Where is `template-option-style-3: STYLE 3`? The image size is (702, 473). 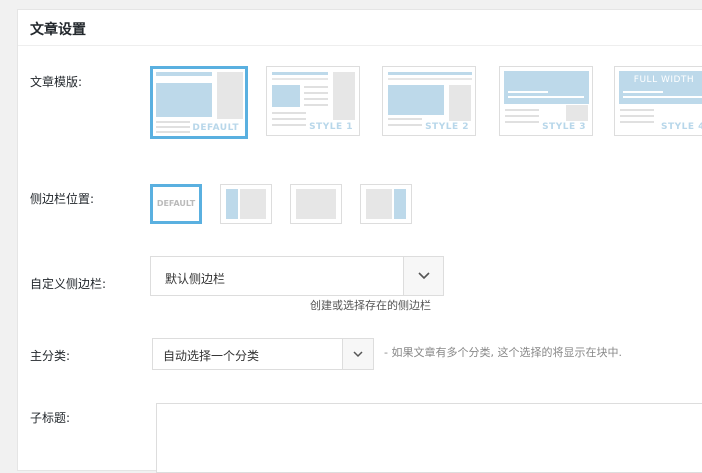 template-option-style-3: STYLE 3 is located at coordinates (546, 101).